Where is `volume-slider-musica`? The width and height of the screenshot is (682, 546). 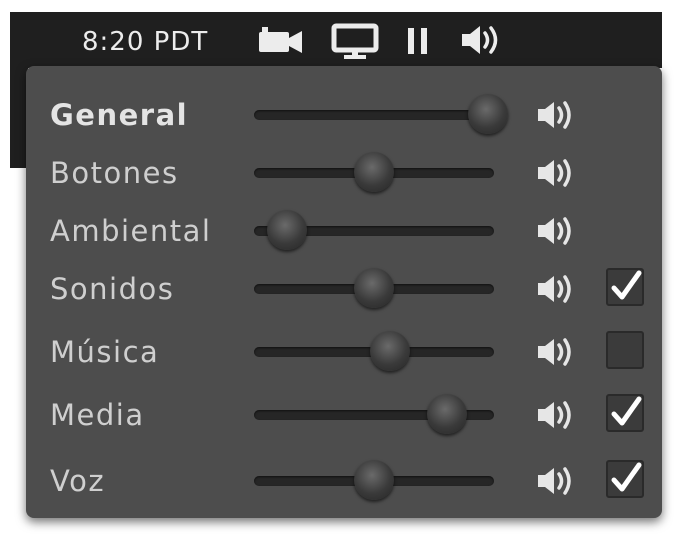 volume-slider-musica is located at coordinates (374, 351).